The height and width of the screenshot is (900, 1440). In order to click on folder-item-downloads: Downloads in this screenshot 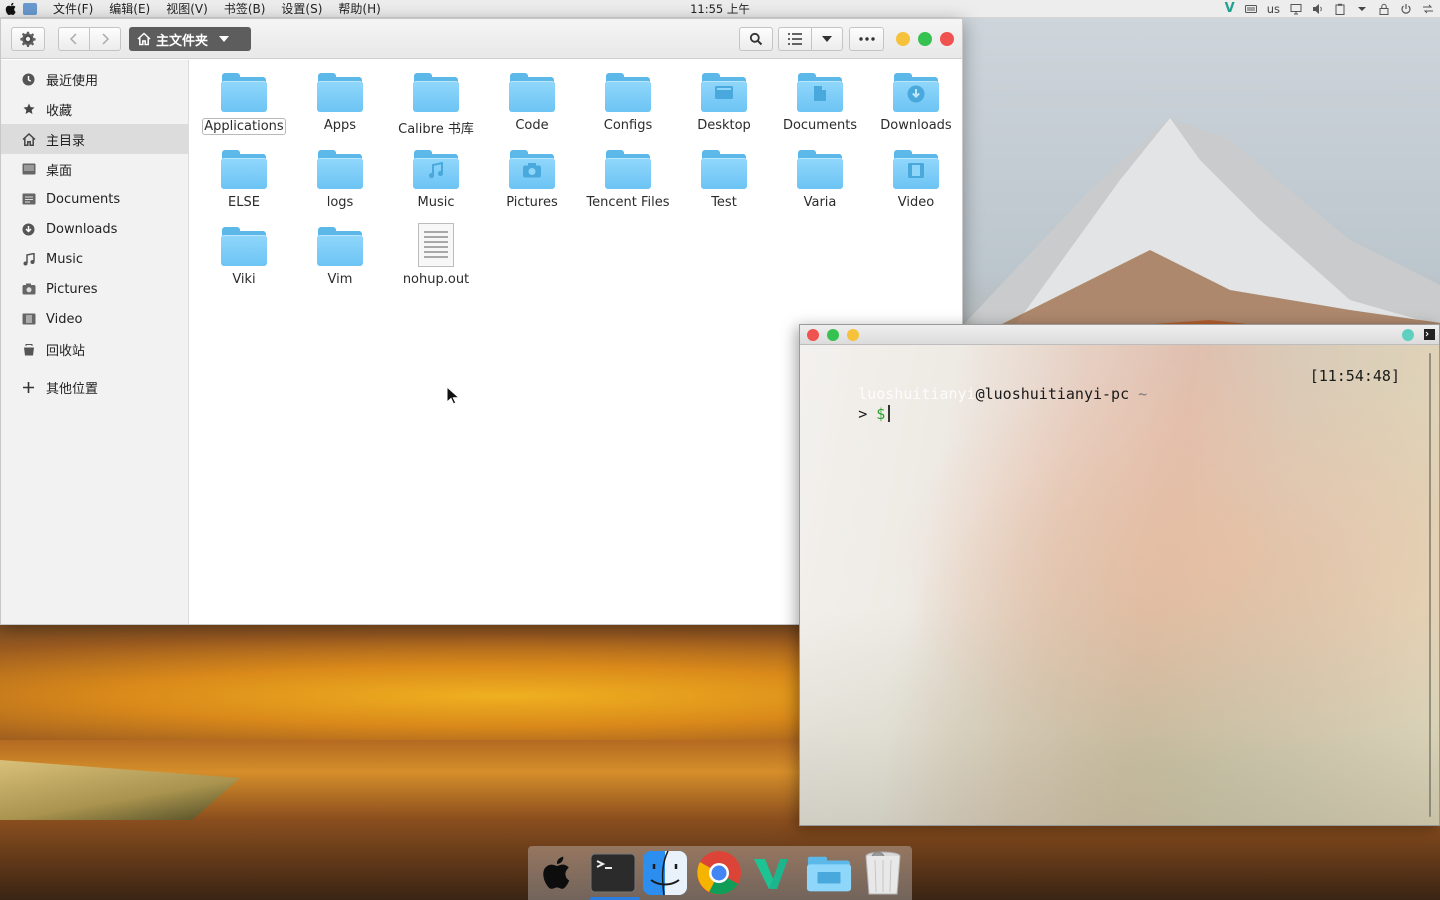, I will do `click(916, 111)`.